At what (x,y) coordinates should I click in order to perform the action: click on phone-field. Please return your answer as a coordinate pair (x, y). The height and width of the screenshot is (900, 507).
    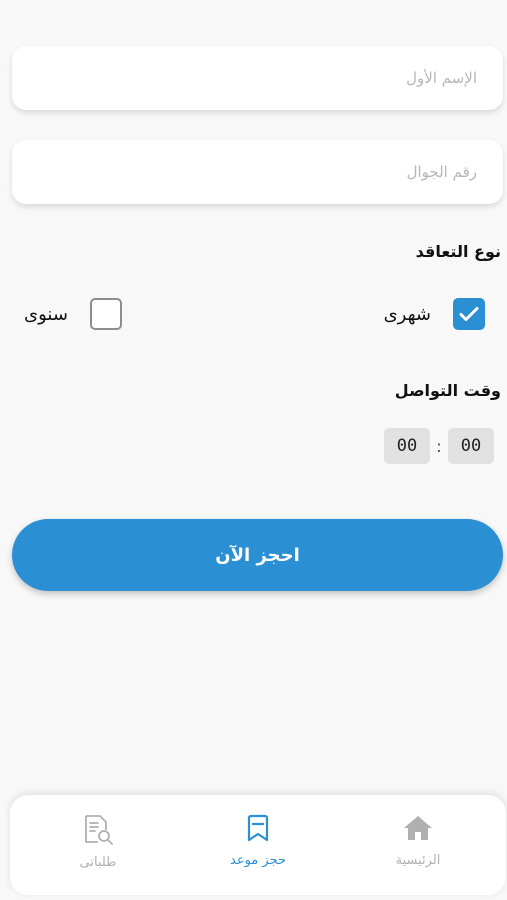
    Looking at the image, I should click on (257, 172).